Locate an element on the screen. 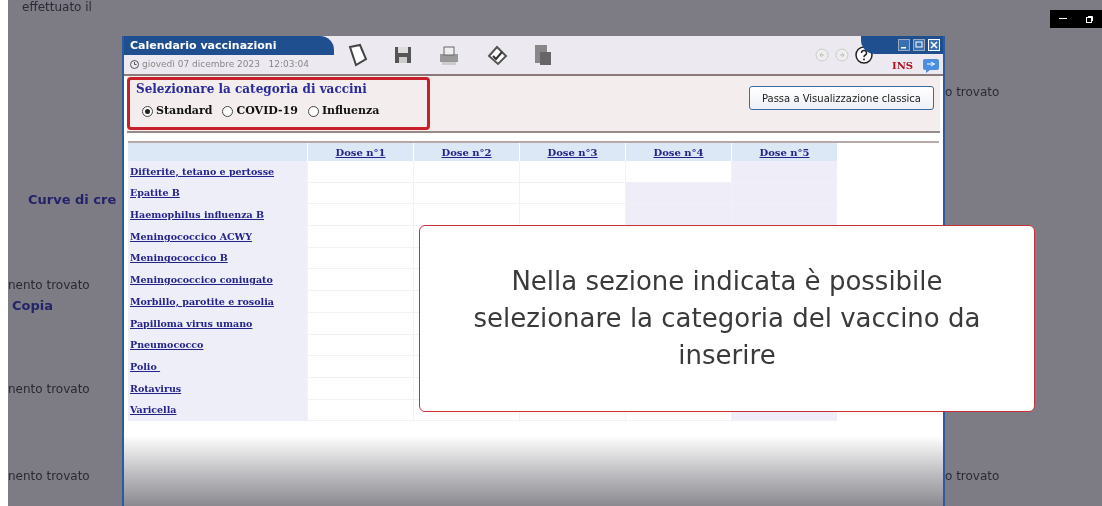 This screenshot has height=506, width=1102. radio-label: Influenza is located at coordinates (350, 111).